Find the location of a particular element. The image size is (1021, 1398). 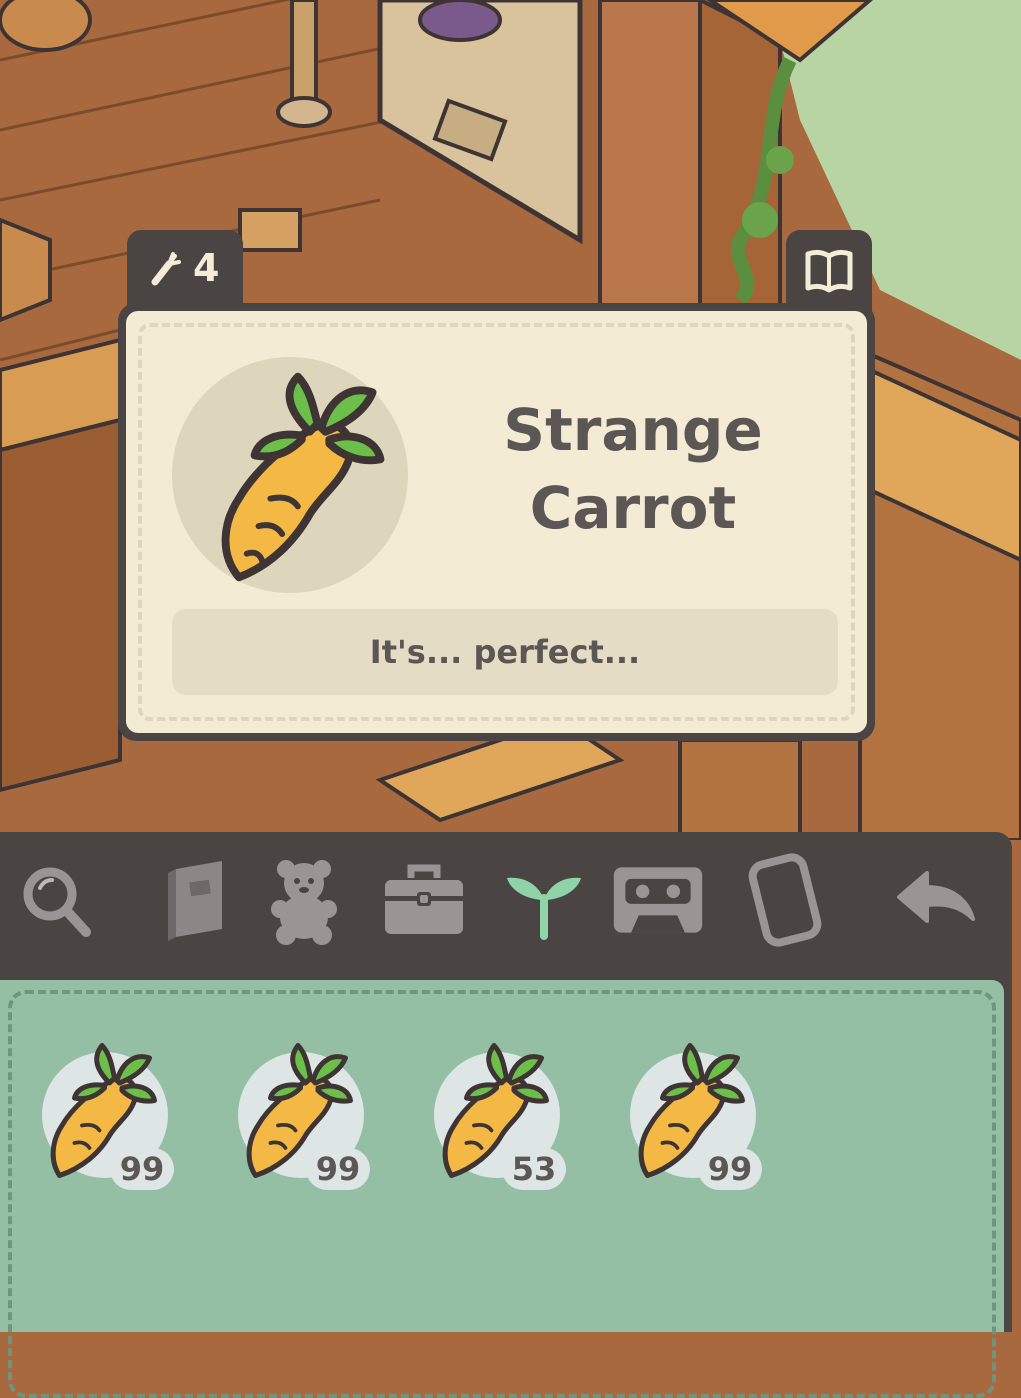

tool-journal is located at coordinates (196, 900).